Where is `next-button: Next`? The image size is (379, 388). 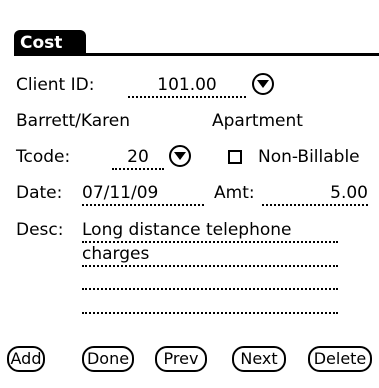
next-button: Next is located at coordinates (259, 359).